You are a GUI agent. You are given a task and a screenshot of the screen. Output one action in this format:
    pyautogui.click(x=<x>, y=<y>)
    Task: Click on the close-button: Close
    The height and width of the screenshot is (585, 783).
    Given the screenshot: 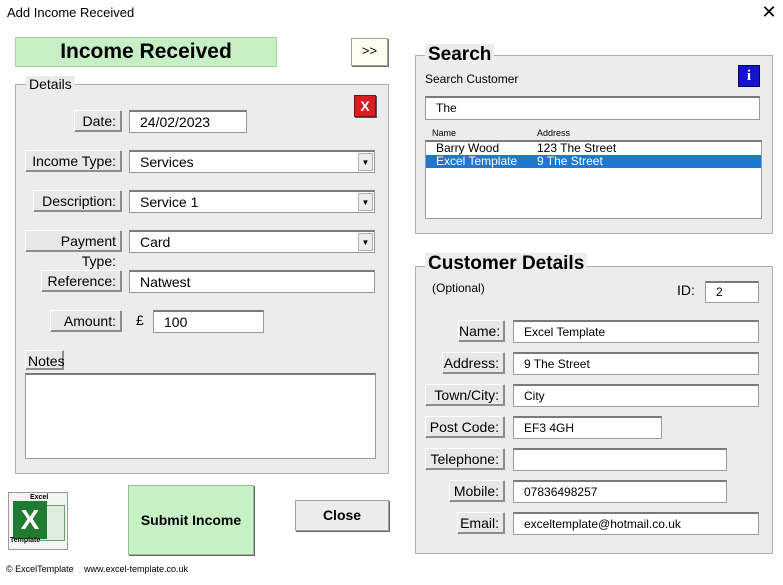 What is the action you would take?
    pyautogui.click(x=342, y=515)
    